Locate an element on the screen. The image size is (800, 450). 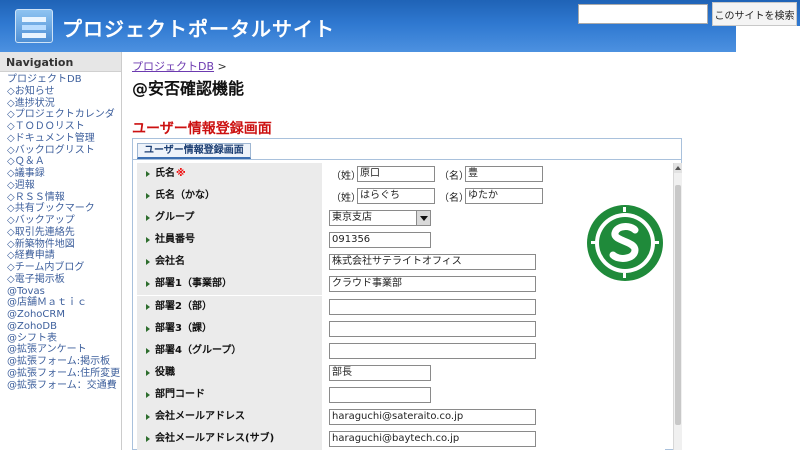
form-row-email: 会社メールアドレス haraguchi@sateraito.co.jp is located at coordinates (401, 417).